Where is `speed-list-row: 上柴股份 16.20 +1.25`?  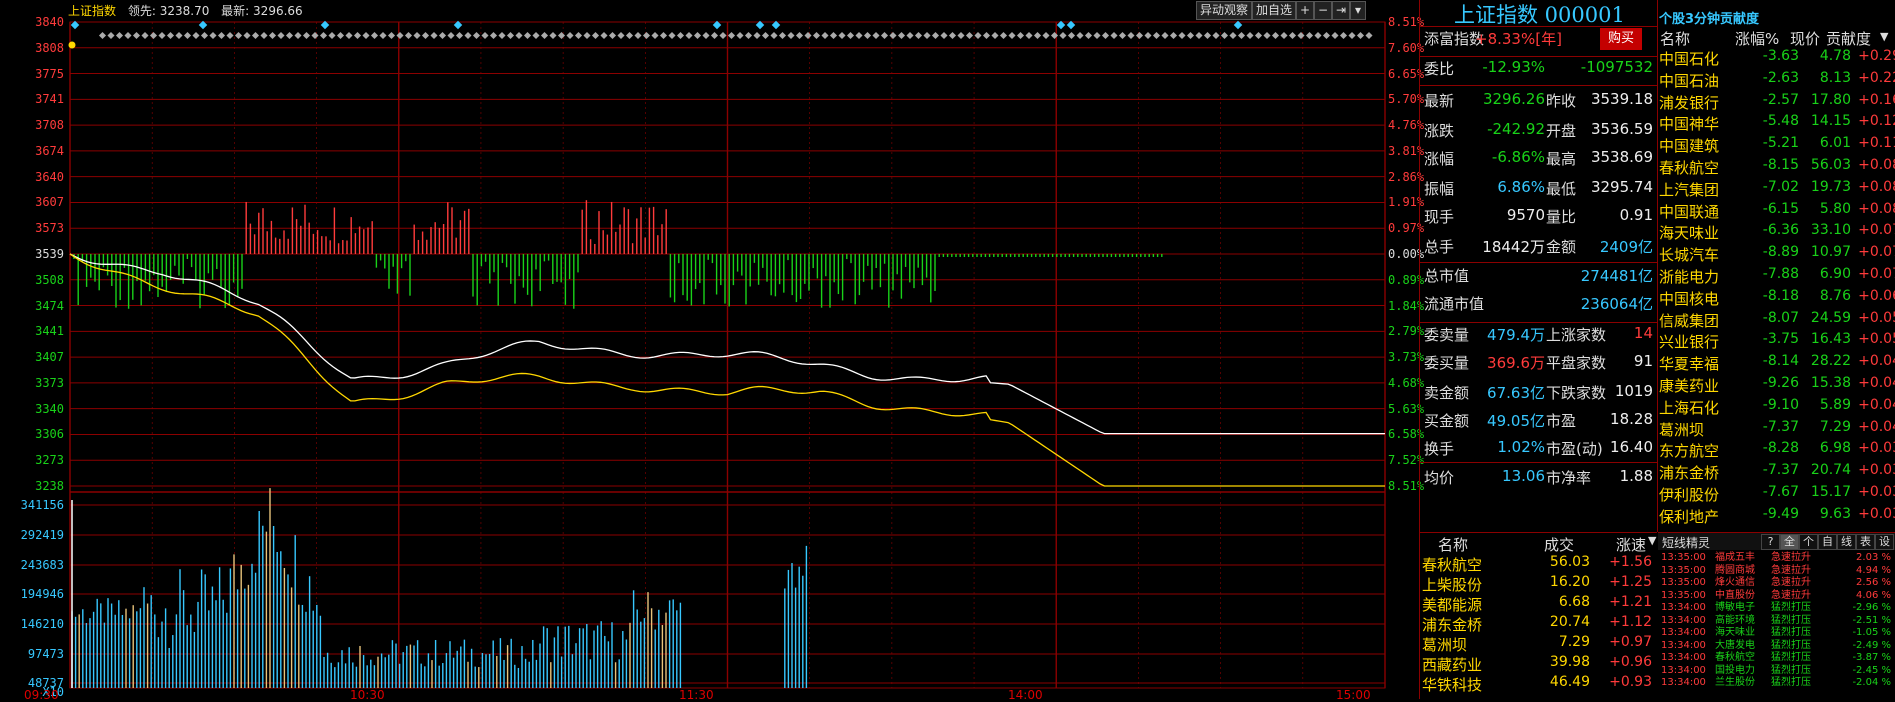
speed-list-row: 上柴股份 16.20 +1.25 is located at coordinates (1538, 584).